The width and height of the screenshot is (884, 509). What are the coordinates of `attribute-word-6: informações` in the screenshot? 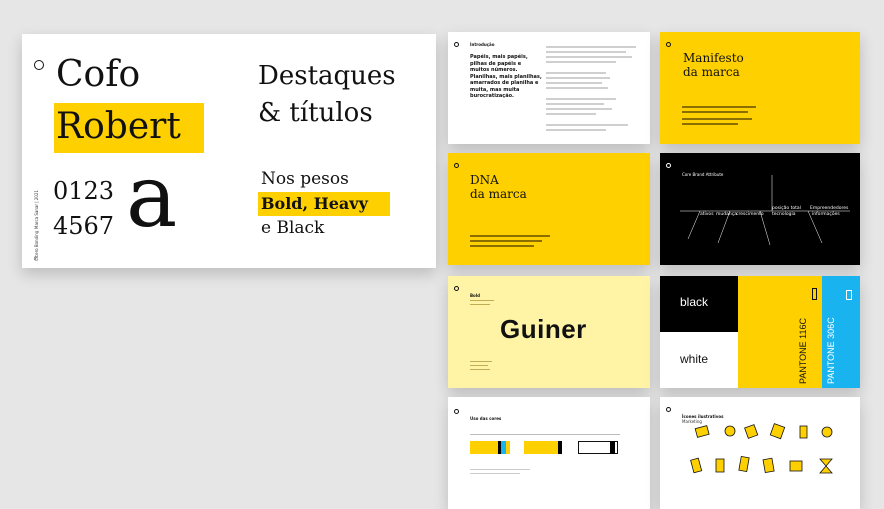 It's located at (826, 214).